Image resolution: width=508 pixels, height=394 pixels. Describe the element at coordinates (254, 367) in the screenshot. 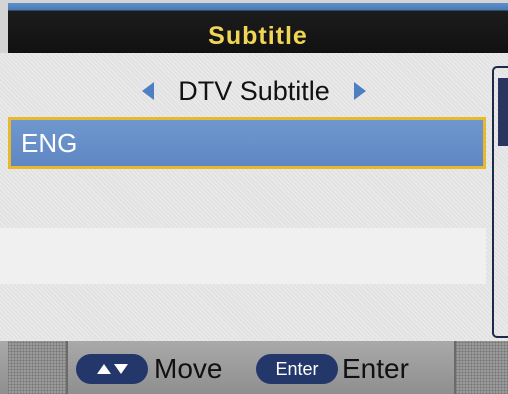

I see `footer-bar: Move Enter Enter` at that location.